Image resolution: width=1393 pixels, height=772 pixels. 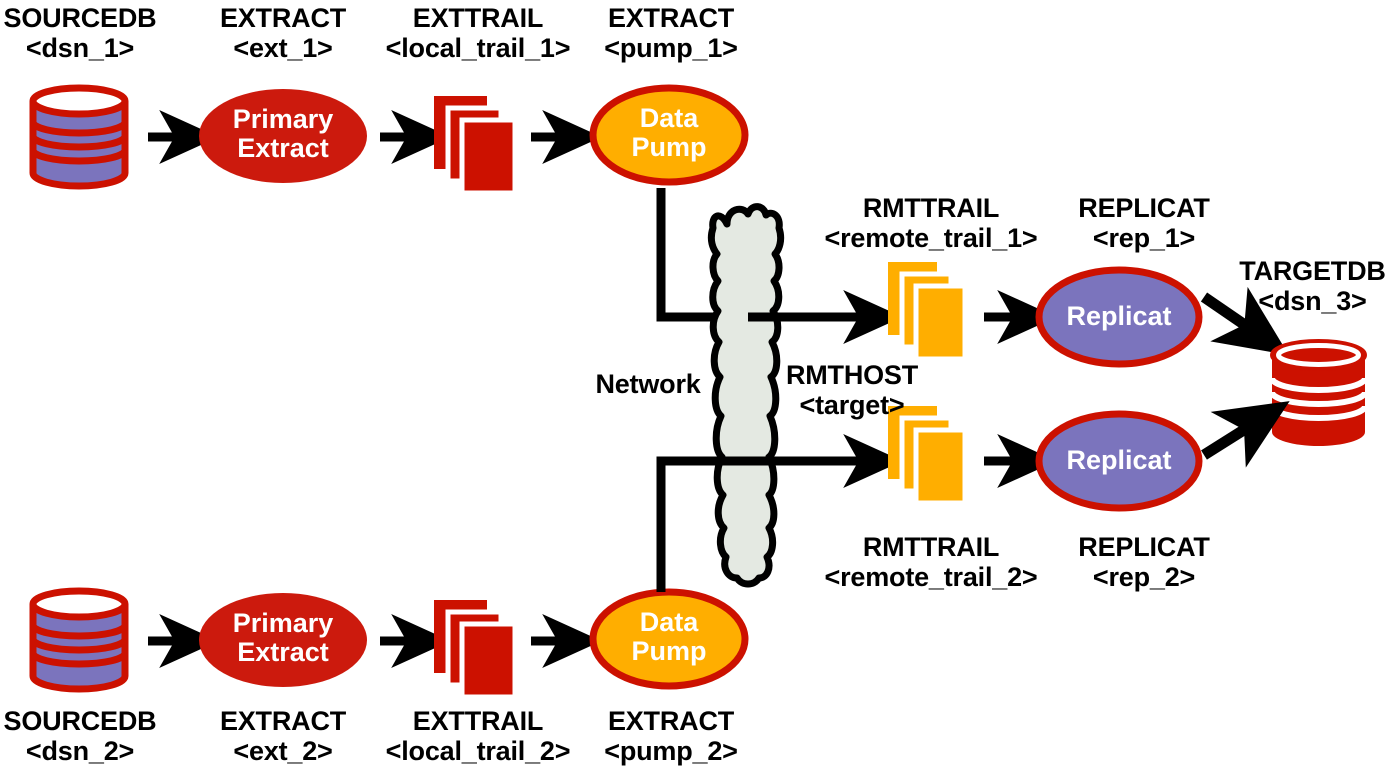 I want to click on replicat-1-shape, so click(x=1119, y=317).